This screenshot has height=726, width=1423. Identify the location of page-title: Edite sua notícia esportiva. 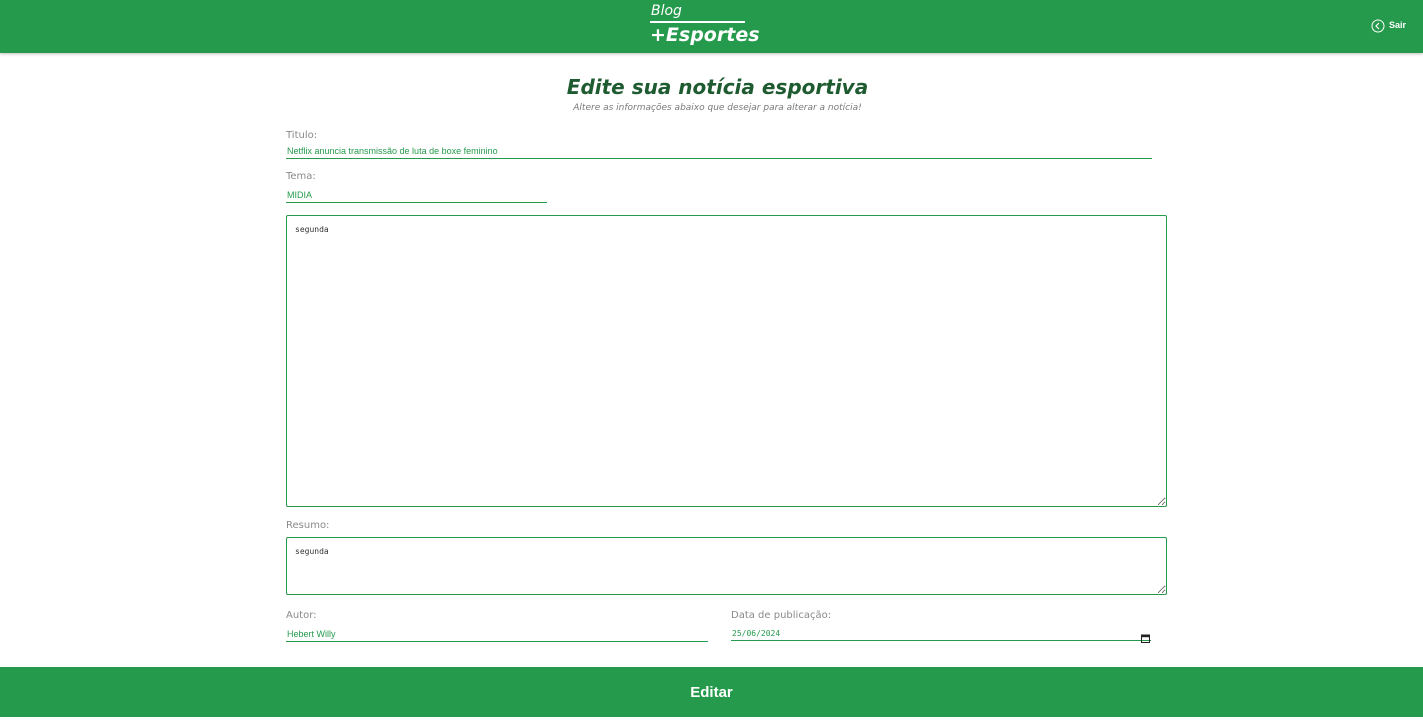
(717, 87).